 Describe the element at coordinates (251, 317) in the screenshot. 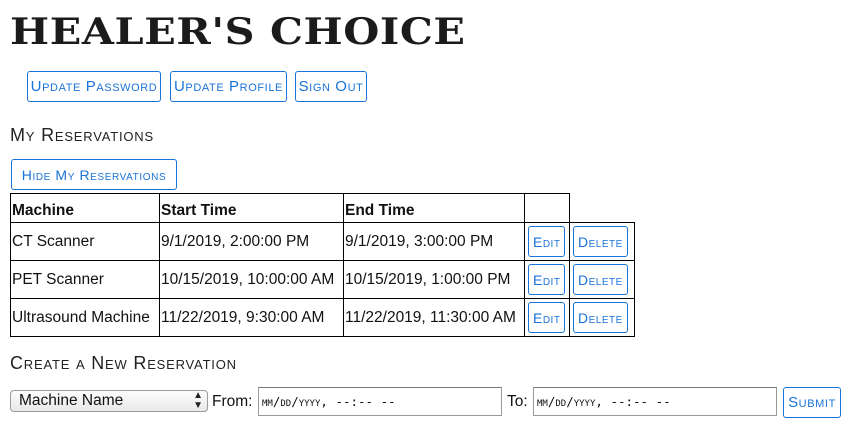

I see `cell-start-time: 11/22/2019, 9:30:00 AM` at that location.